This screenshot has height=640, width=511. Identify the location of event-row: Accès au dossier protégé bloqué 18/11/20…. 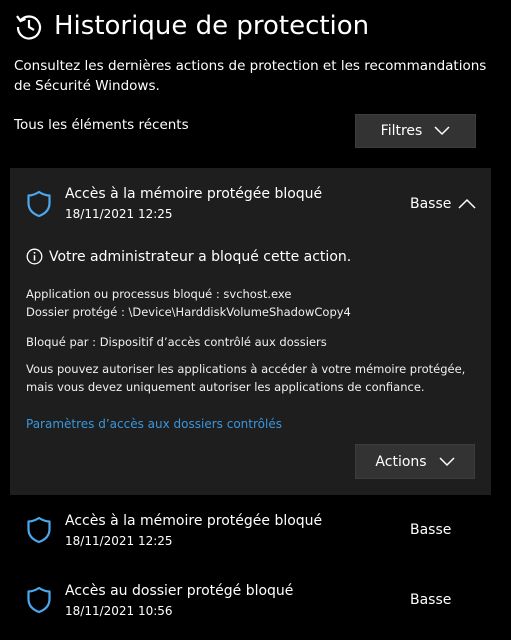
(250, 600).